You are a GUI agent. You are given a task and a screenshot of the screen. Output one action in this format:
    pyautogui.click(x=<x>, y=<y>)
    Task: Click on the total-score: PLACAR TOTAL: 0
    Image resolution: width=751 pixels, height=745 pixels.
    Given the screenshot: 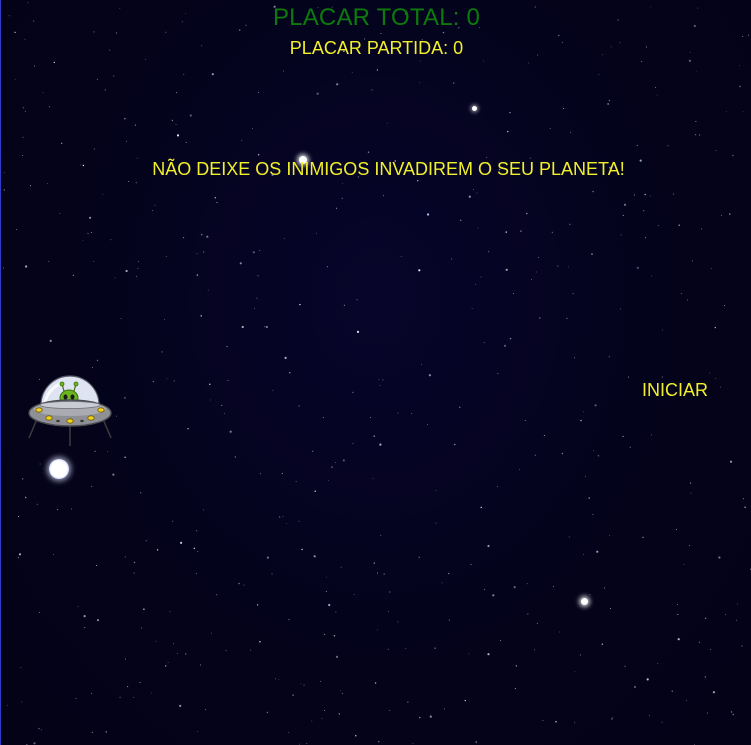 What is the action you would take?
    pyautogui.click(x=376, y=17)
    